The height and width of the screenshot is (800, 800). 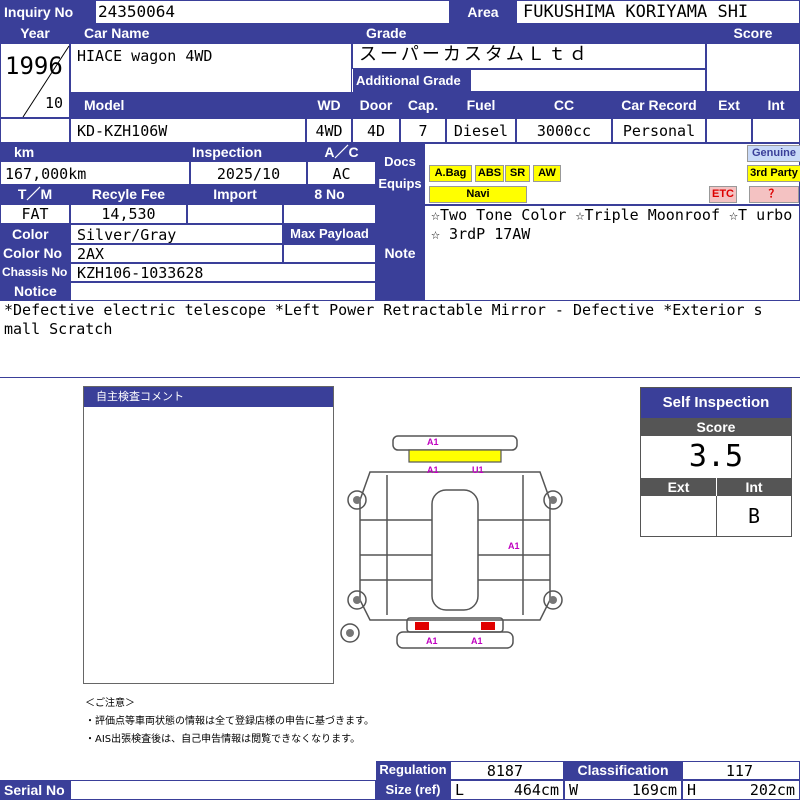 What do you see at coordinates (659, 130) in the screenshot?
I see `car-record-value: Personal` at bounding box center [659, 130].